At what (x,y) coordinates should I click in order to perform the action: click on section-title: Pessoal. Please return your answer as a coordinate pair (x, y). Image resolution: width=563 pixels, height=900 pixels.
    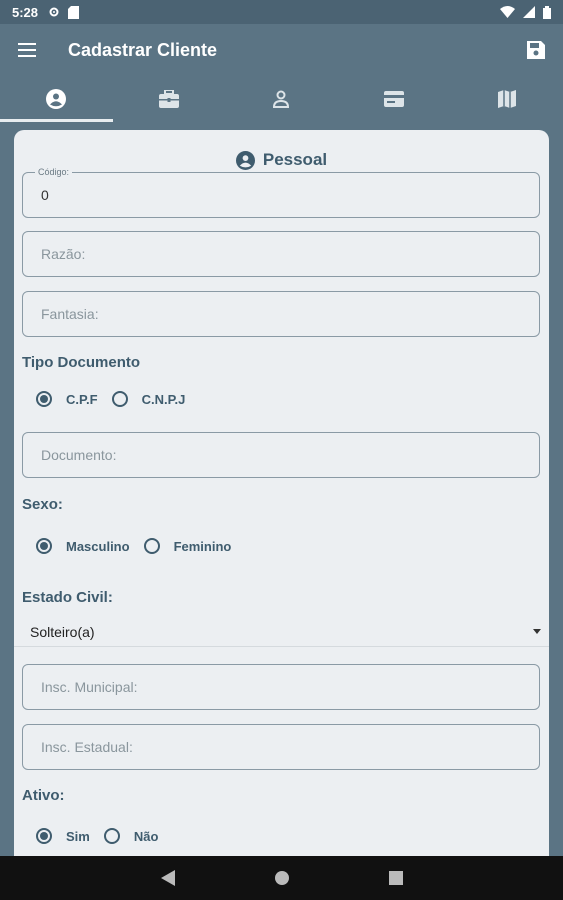
    Looking at the image, I should click on (281, 160).